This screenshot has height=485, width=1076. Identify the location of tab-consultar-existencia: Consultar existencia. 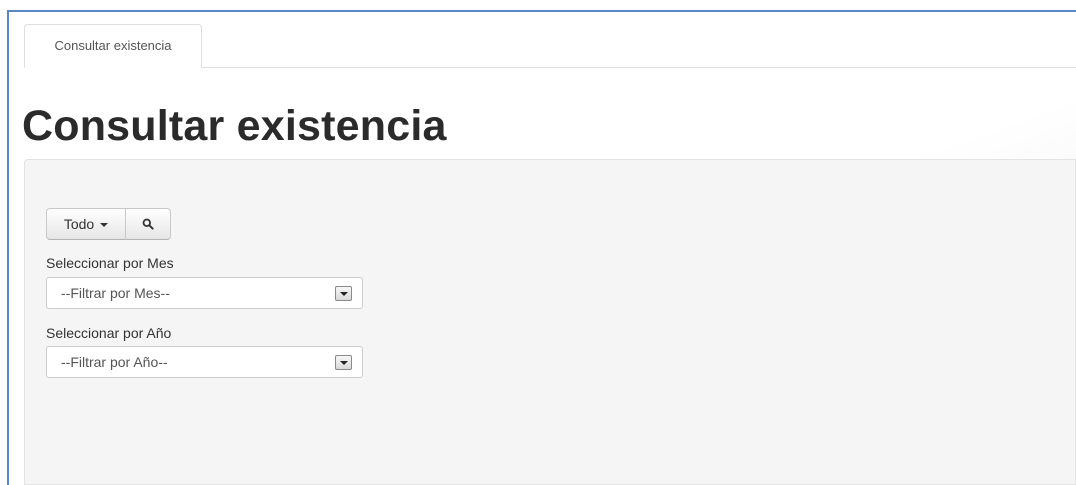
(113, 46).